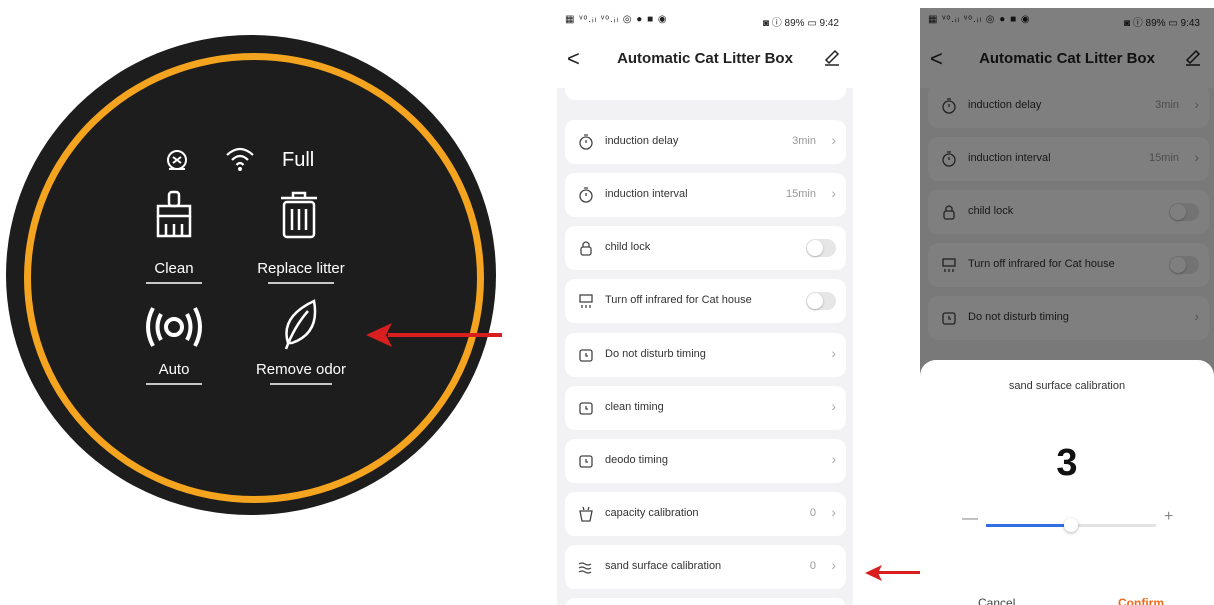 The image size is (1214, 605). What do you see at coordinates (1141, 600) in the screenshot?
I see `confirm-button: Confirm` at bounding box center [1141, 600].